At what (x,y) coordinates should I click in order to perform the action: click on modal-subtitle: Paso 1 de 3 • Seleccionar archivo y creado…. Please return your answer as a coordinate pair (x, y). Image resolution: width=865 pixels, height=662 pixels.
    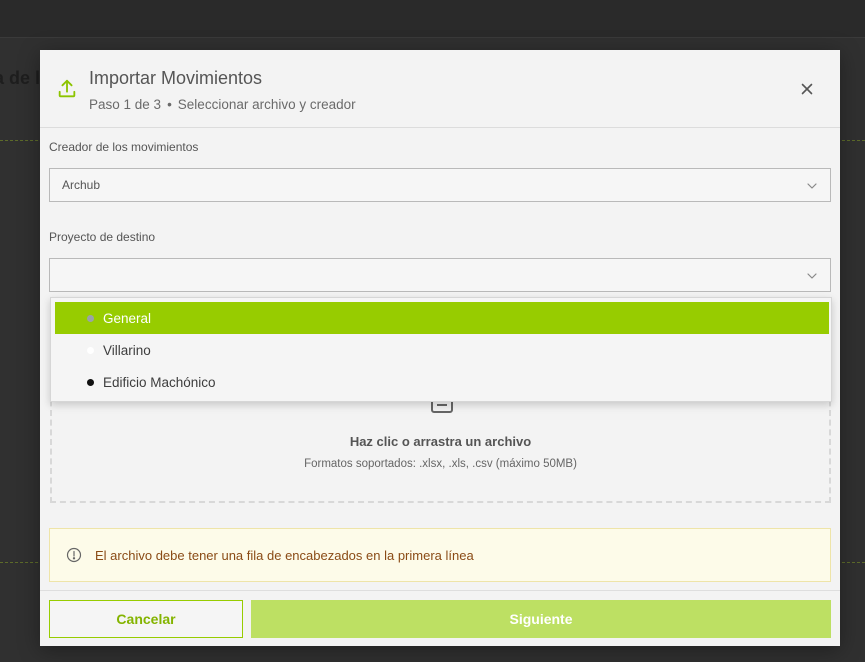
    Looking at the image, I should click on (222, 104).